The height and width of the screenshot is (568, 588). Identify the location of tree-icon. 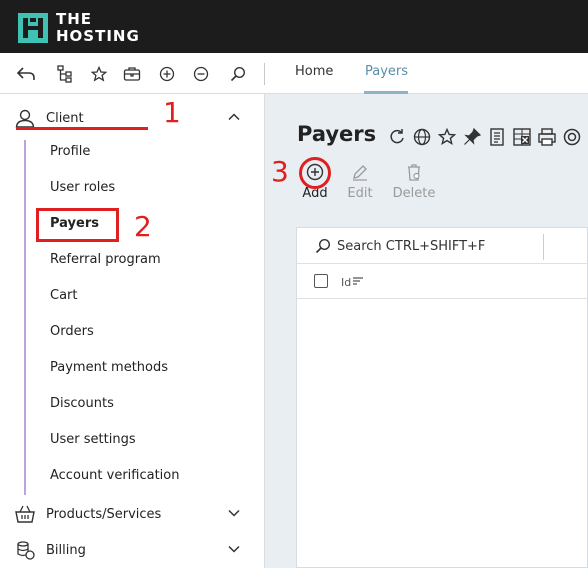
(66, 74).